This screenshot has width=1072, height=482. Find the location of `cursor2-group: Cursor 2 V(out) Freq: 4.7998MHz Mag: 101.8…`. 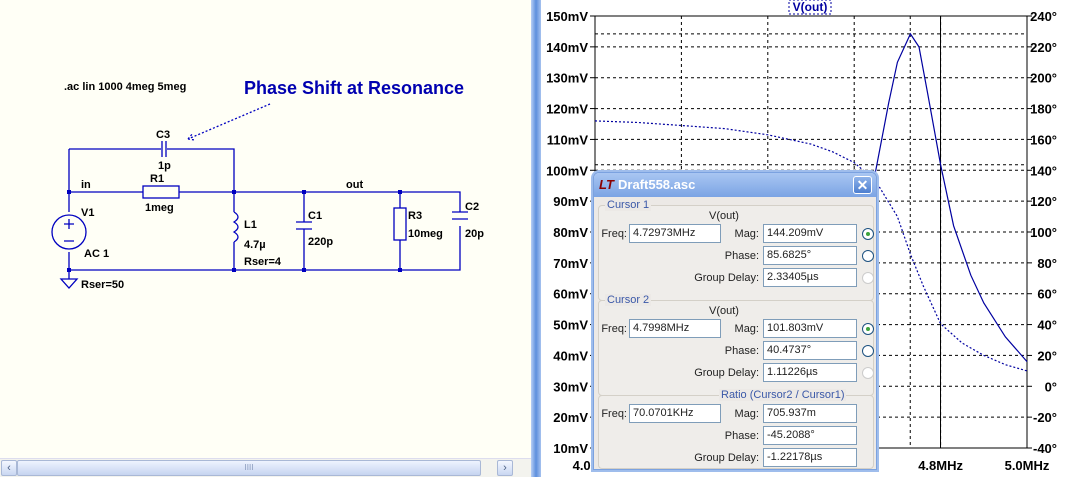

cursor2-group: Cursor 2 V(out) Freq: 4.7998MHz Mag: 101.8… is located at coordinates (736, 345).